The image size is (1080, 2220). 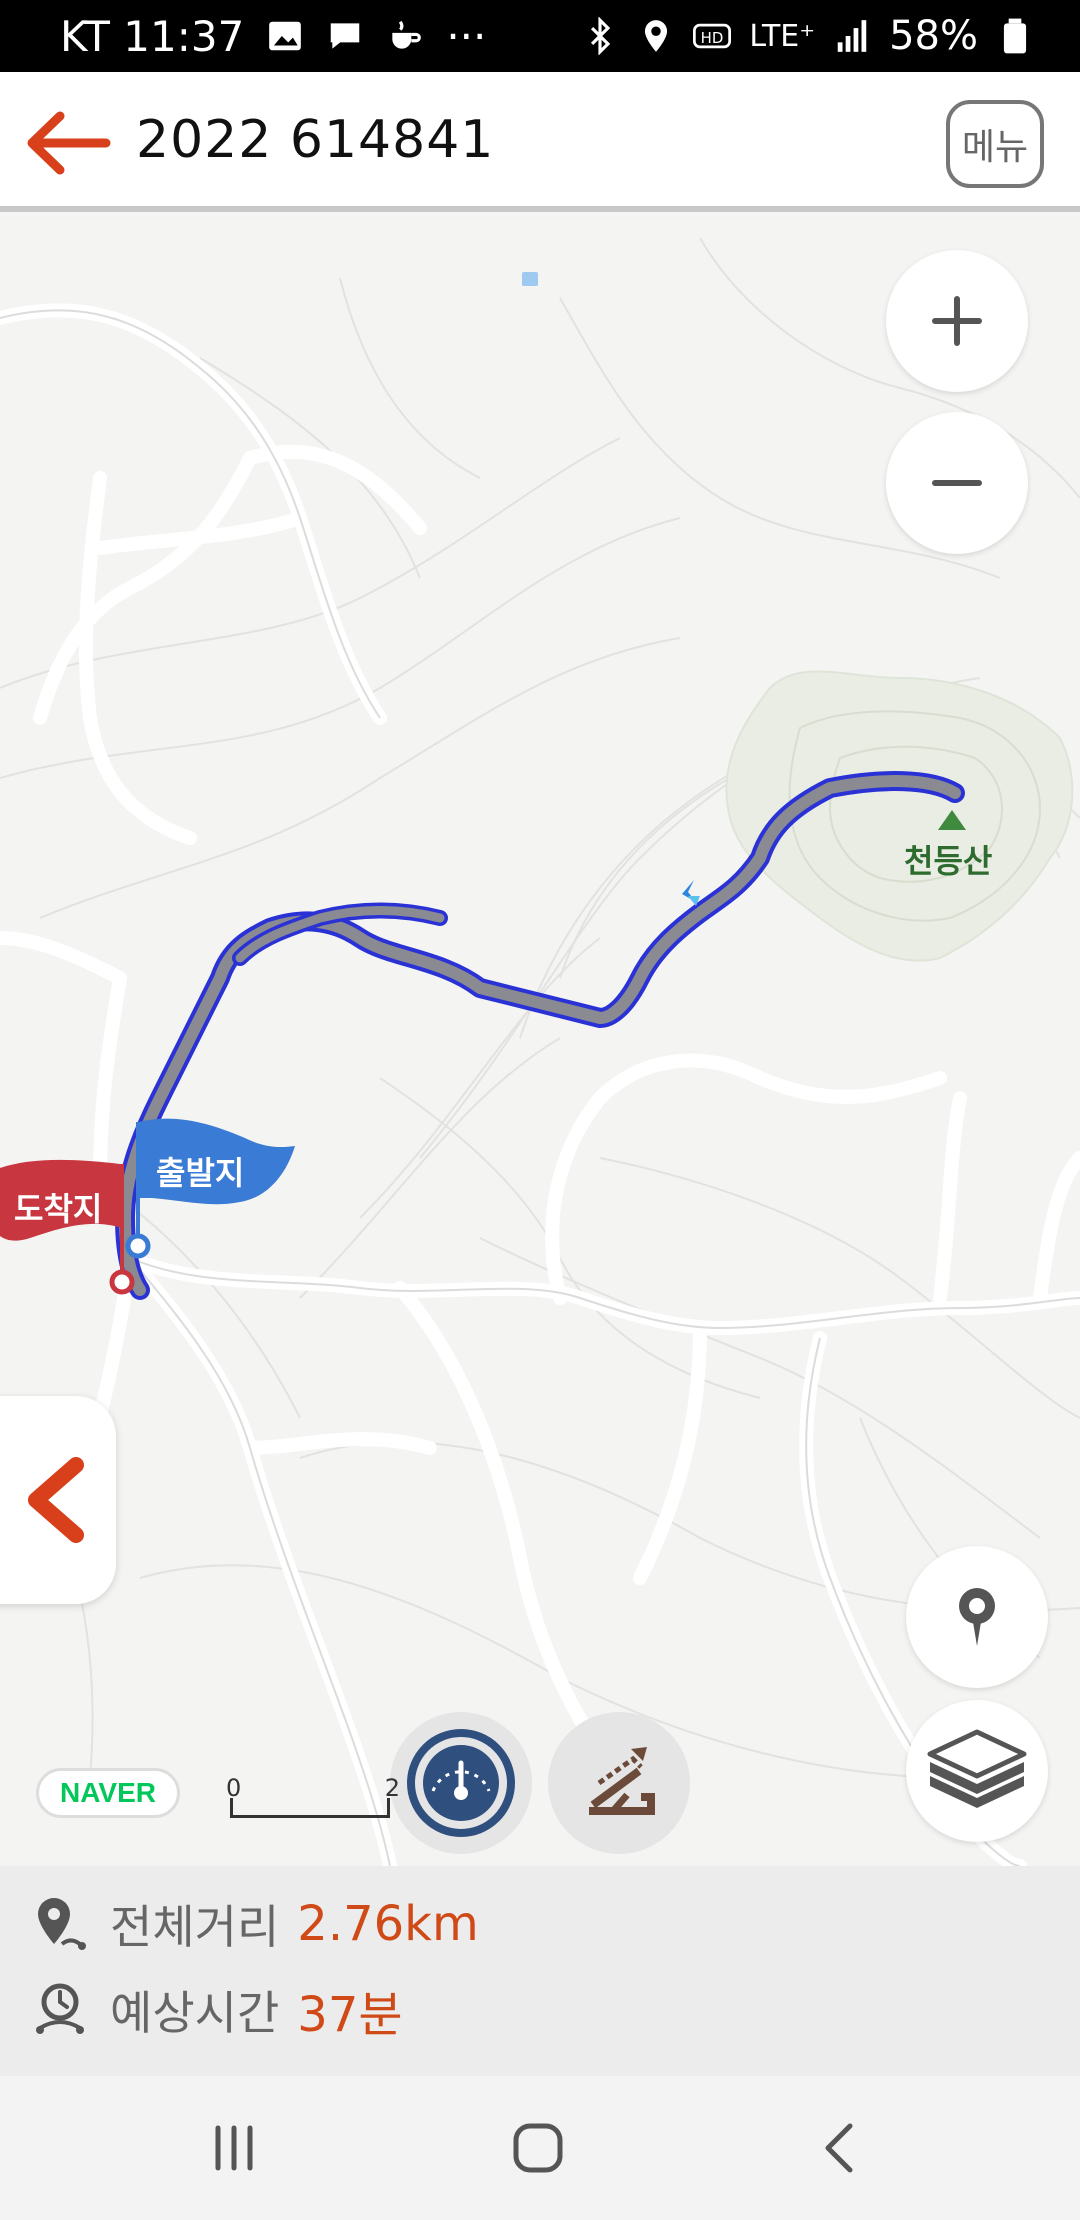 What do you see at coordinates (622, 1781) in the screenshot?
I see `elevation-icon` at bounding box center [622, 1781].